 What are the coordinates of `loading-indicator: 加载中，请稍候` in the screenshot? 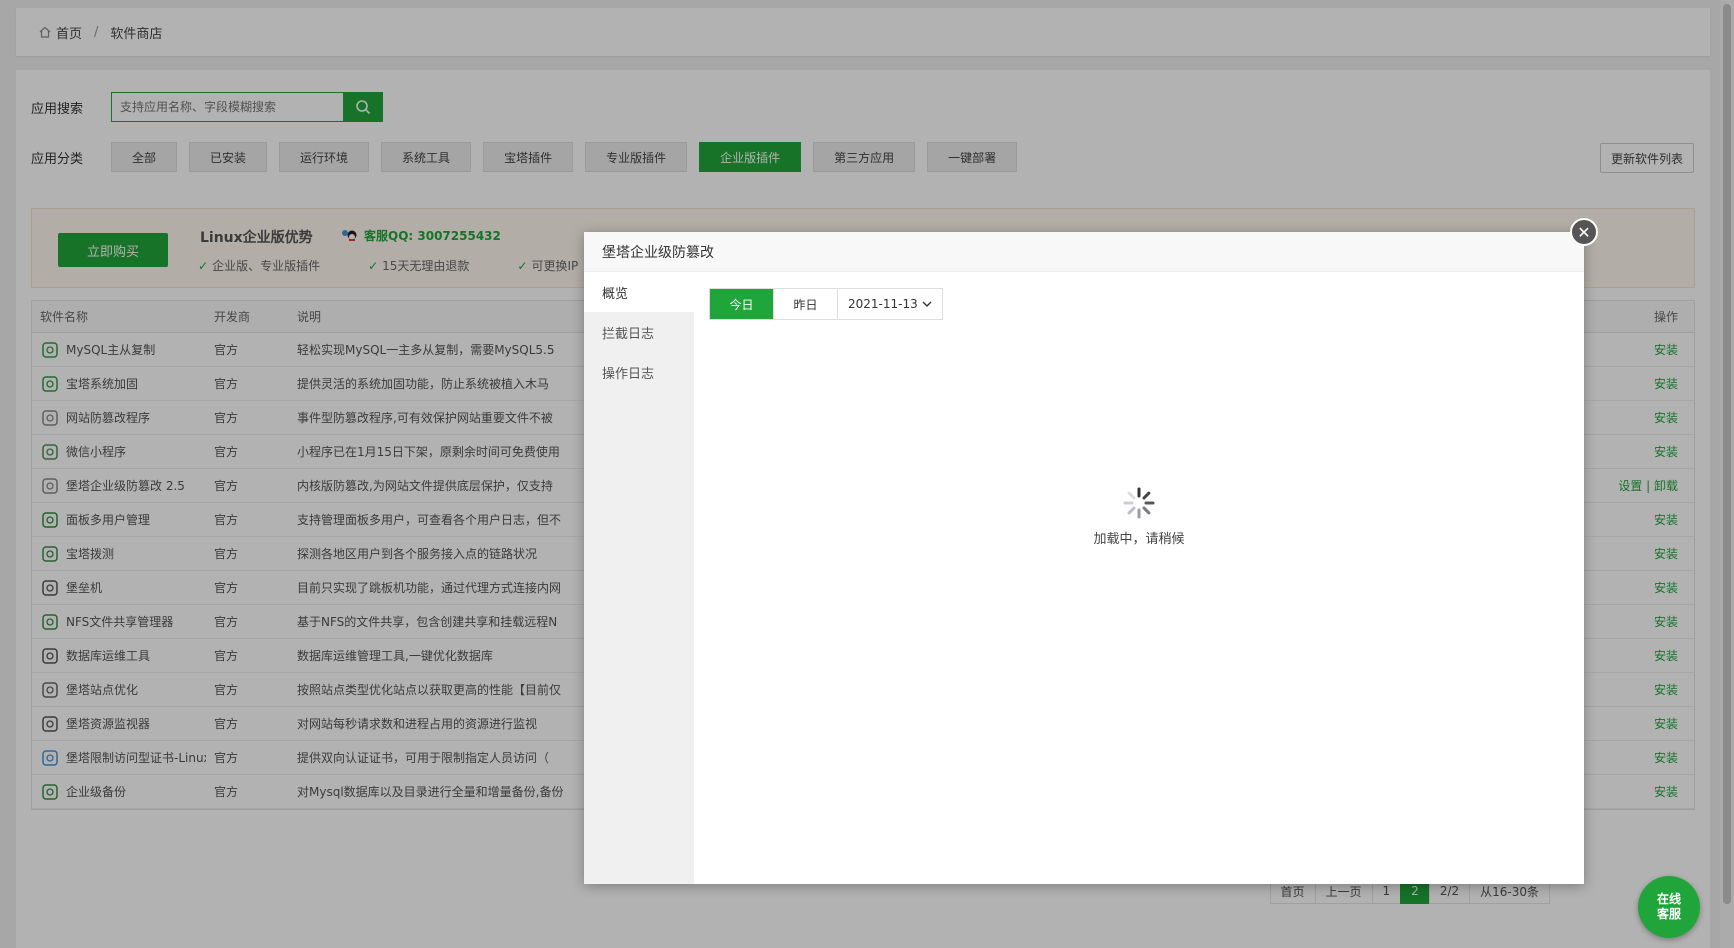 It's located at (1139, 516).